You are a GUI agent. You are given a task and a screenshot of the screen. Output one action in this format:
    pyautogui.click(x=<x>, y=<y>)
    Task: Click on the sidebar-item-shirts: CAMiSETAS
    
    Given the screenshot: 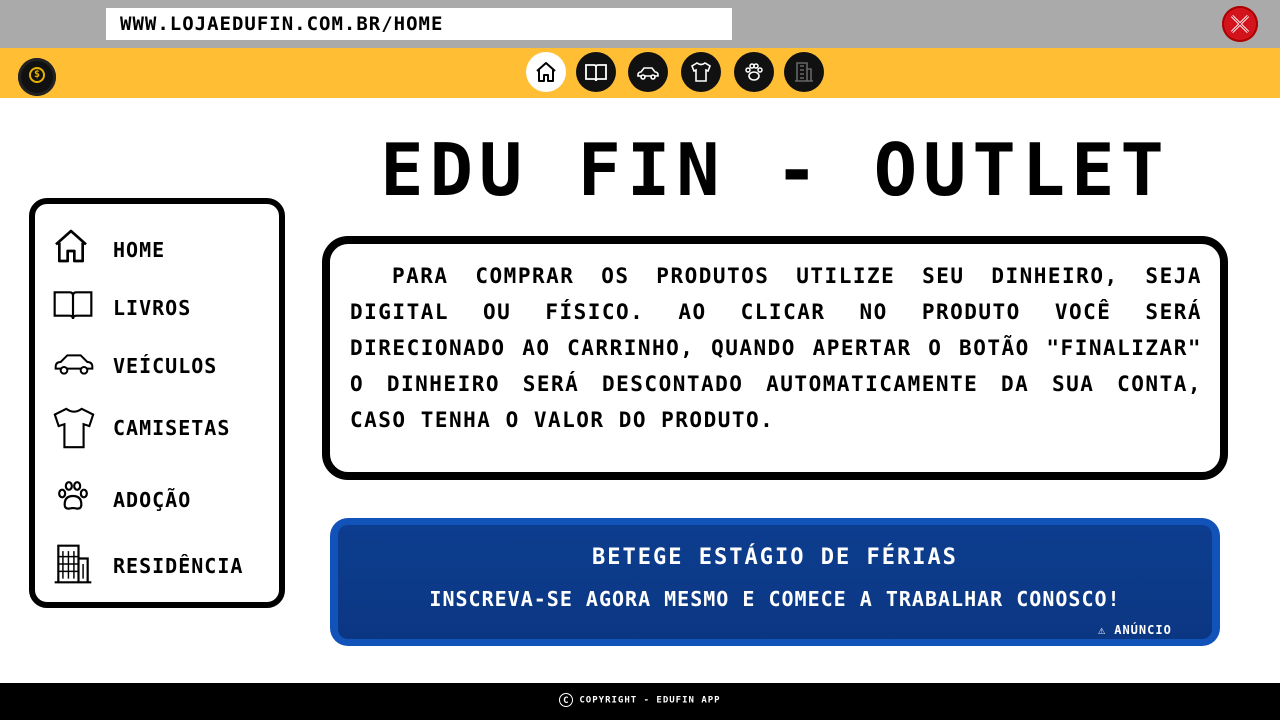 What is the action you would take?
    pyautogui.click(x=161, y=426)
    